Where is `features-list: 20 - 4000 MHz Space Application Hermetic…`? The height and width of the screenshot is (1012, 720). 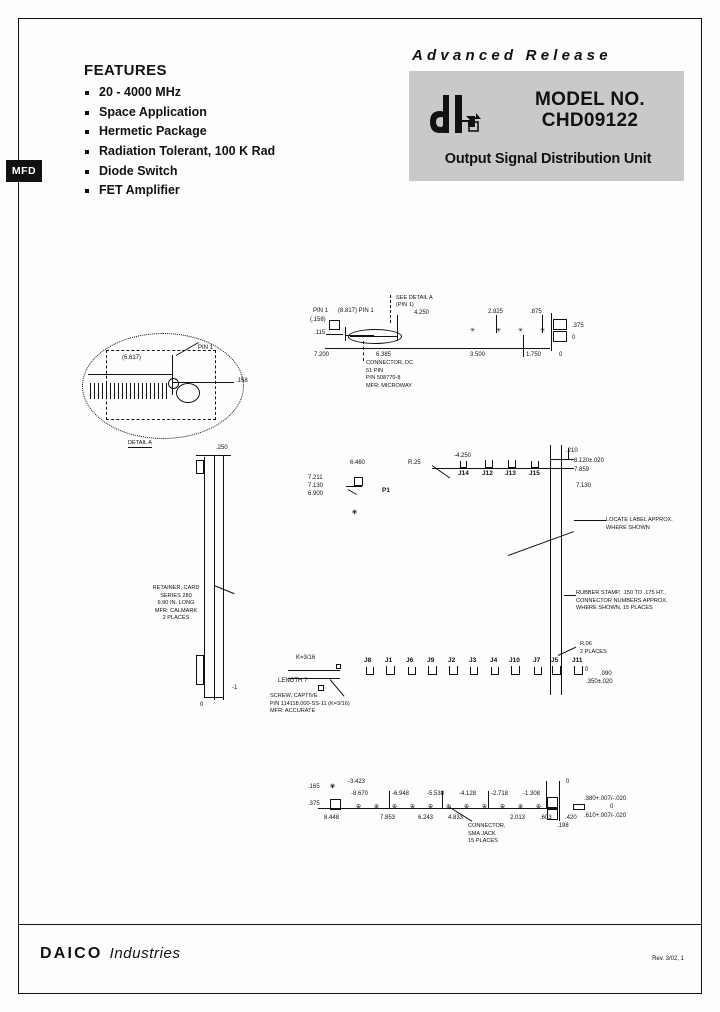
features-list: 20 - 4000 MHz Space Application Hermetic… is located at coordinates (234, 141).